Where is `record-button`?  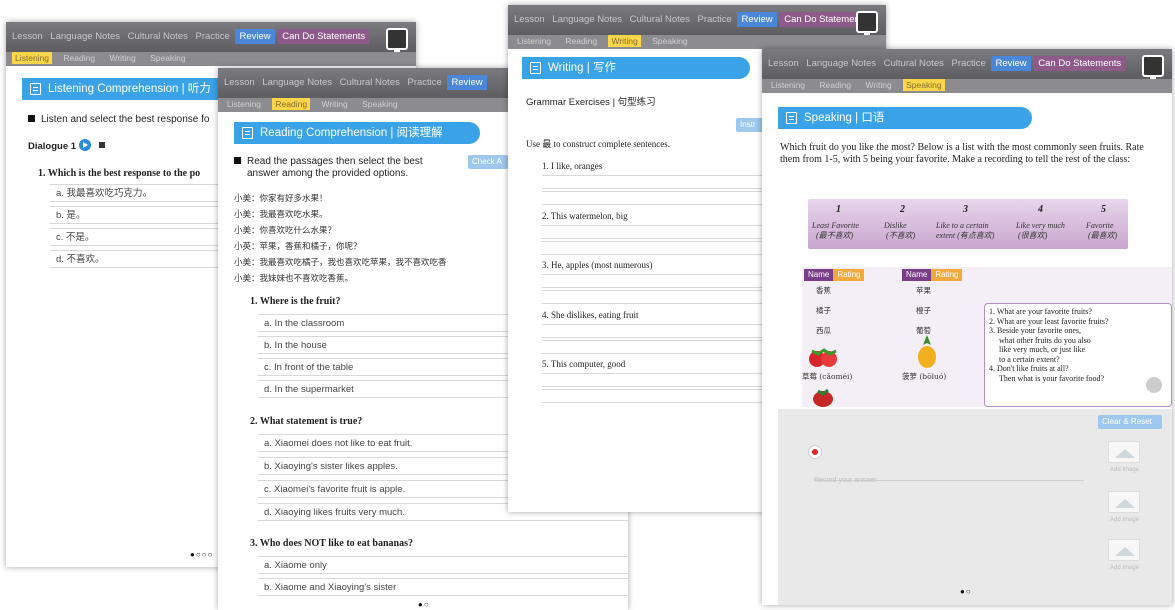
record-button is located at coordinates (815, 452).